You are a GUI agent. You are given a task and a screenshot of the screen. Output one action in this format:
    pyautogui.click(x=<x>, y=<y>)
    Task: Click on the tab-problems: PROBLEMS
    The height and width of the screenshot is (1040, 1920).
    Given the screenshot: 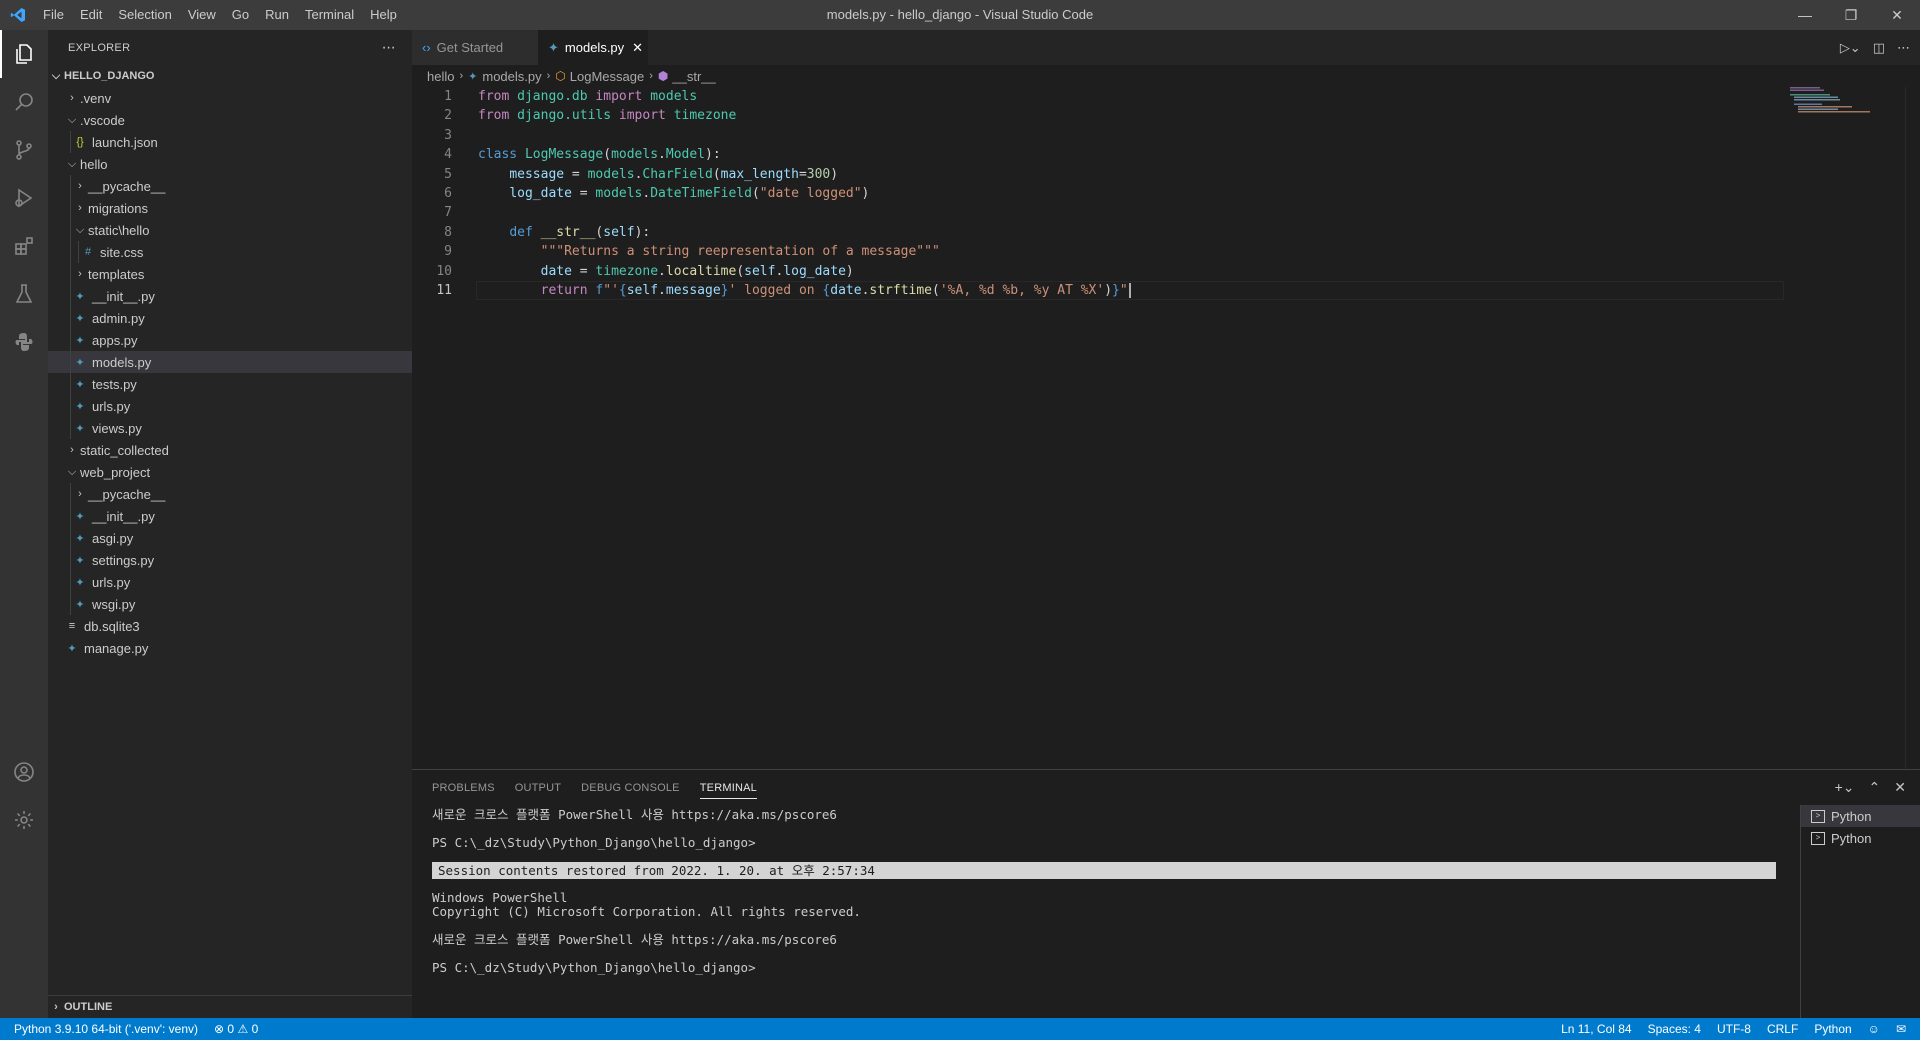 What is the action you would take?
    pyautogui.click(x=463, y=787)
    